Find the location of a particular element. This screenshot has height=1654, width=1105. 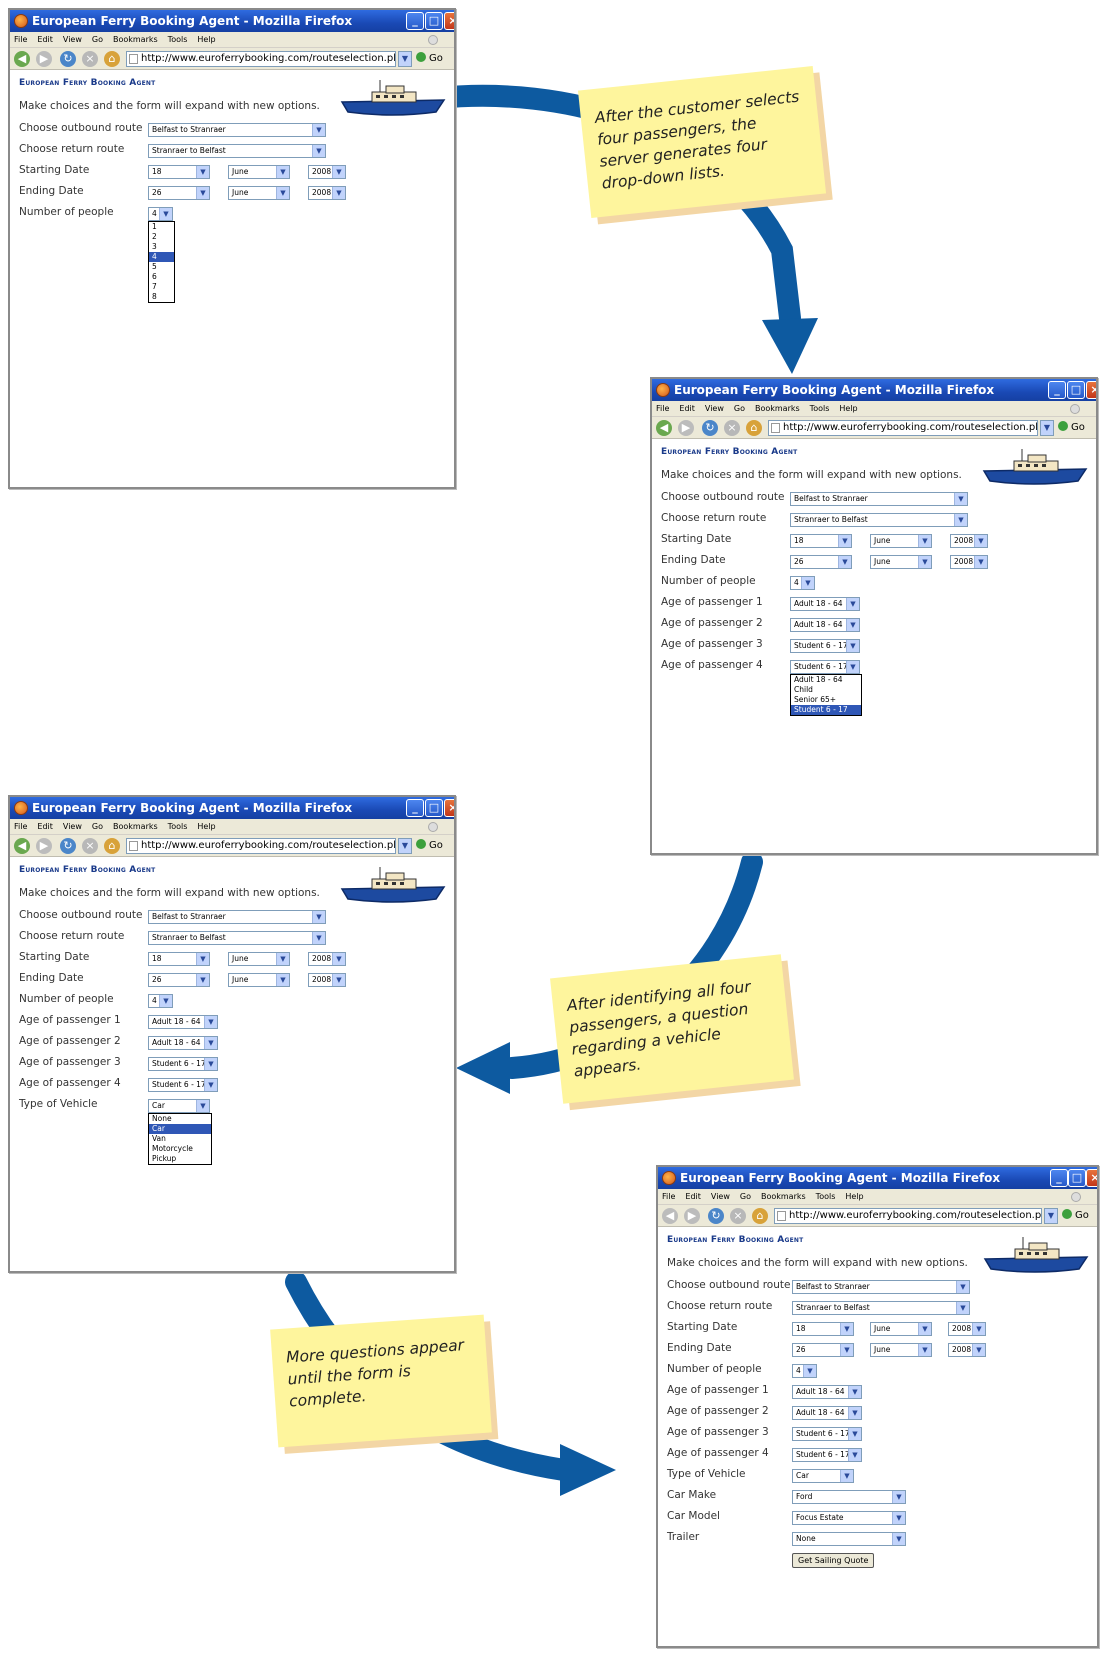

trailer-select: None ▼ is located at coordinates (849, 1539).